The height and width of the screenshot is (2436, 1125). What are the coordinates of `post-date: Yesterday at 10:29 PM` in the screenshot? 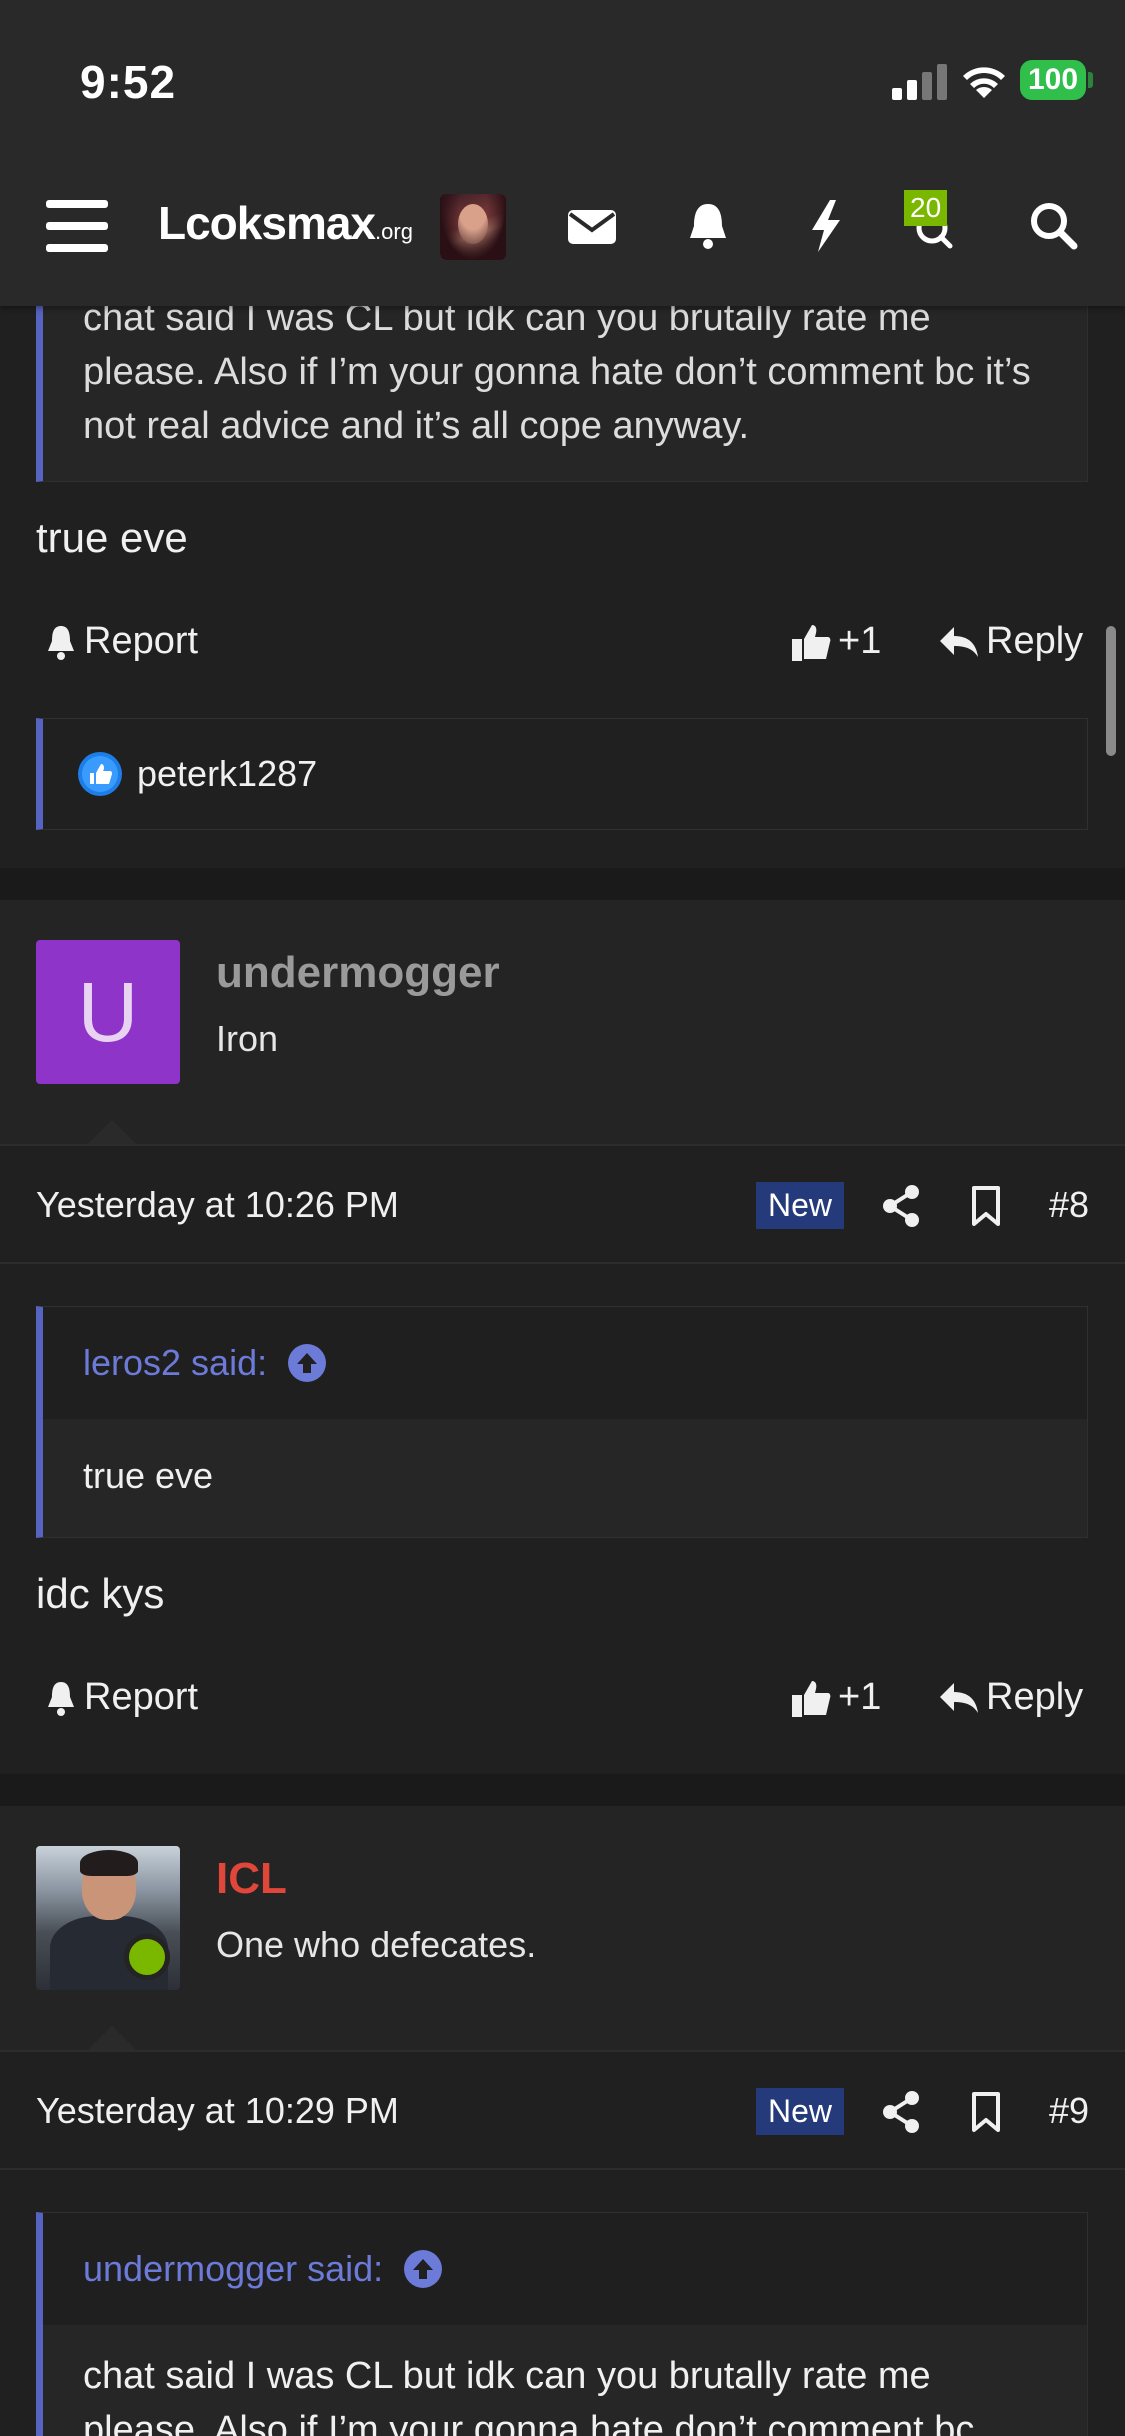 It's located at (217, 2111).